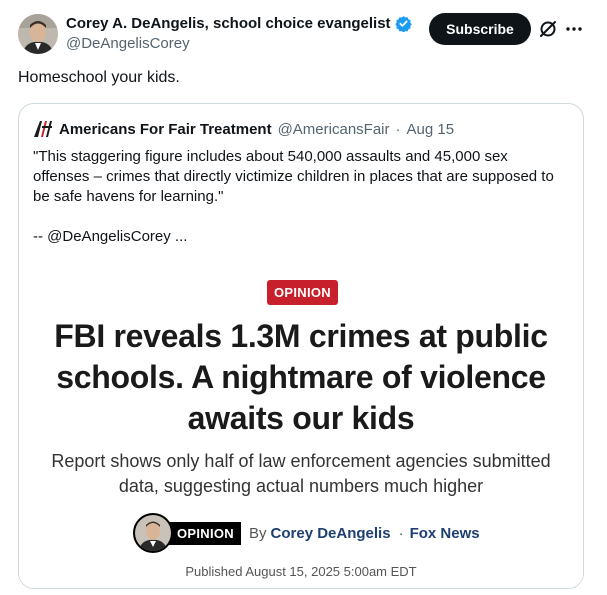 The height and width of the screenshot is (595, 607). I want to click on grok-icon, so click(548, 29).